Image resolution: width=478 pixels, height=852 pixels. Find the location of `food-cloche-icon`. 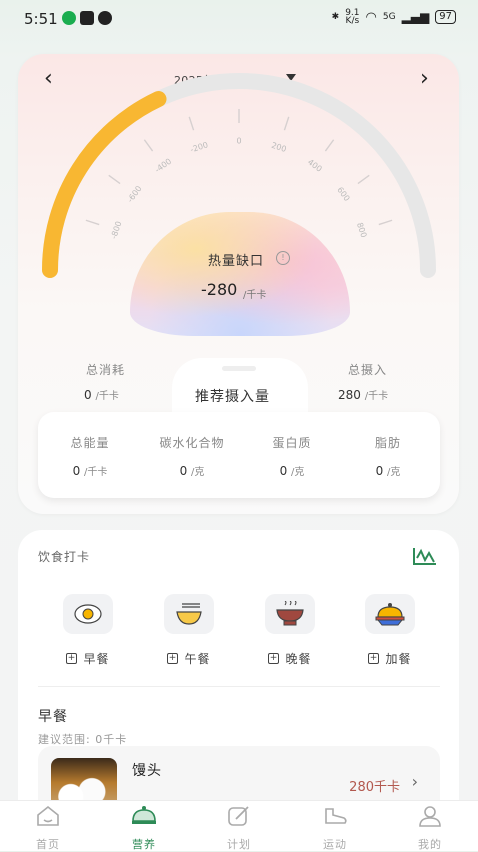

food-cloche-icon is located at coordinates (390, 614).